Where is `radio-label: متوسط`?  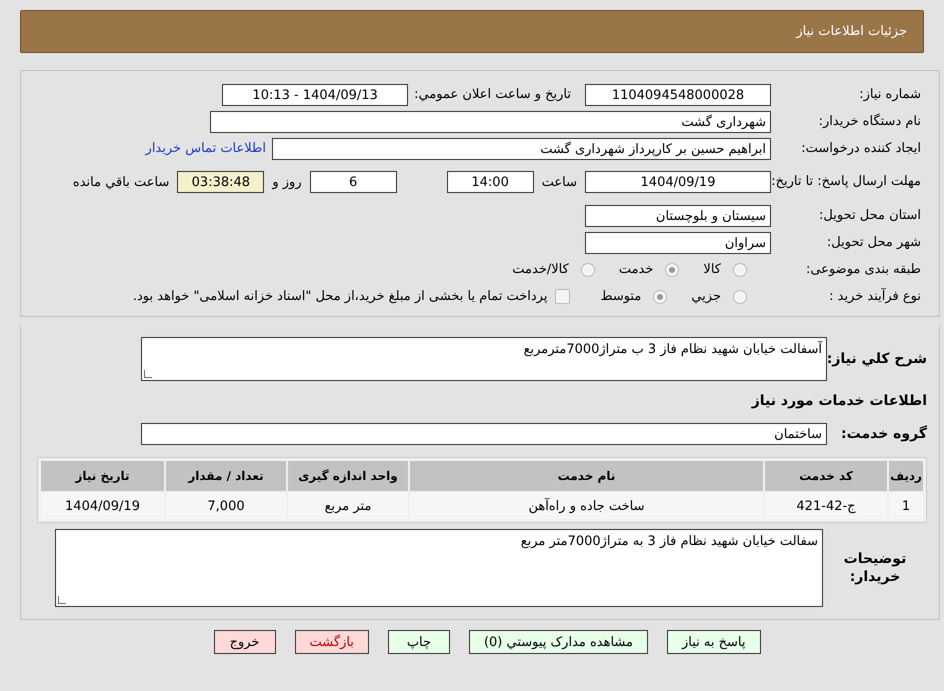 radio-label: متوسط is located at coordinates (621, 296).